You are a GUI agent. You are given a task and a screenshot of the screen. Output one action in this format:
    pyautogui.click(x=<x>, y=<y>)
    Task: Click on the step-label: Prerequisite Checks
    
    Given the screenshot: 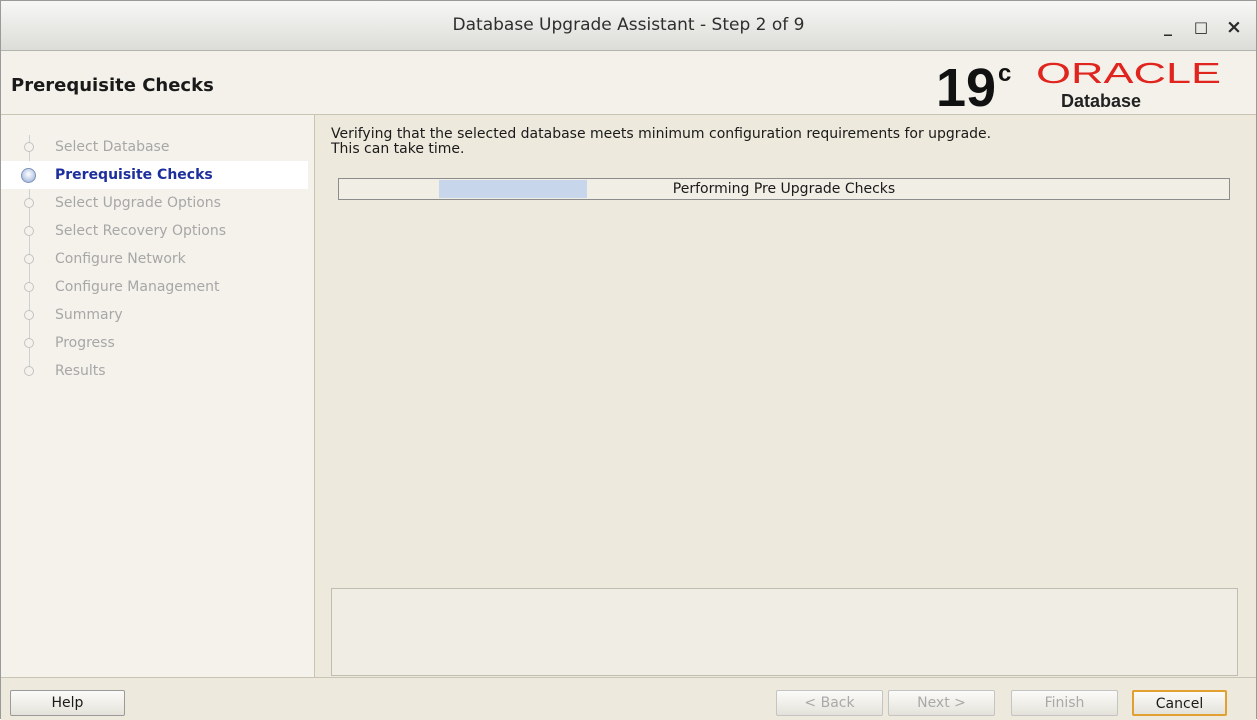 What is the action you would take?
    pyautogui.click(x=134, y=175)
    